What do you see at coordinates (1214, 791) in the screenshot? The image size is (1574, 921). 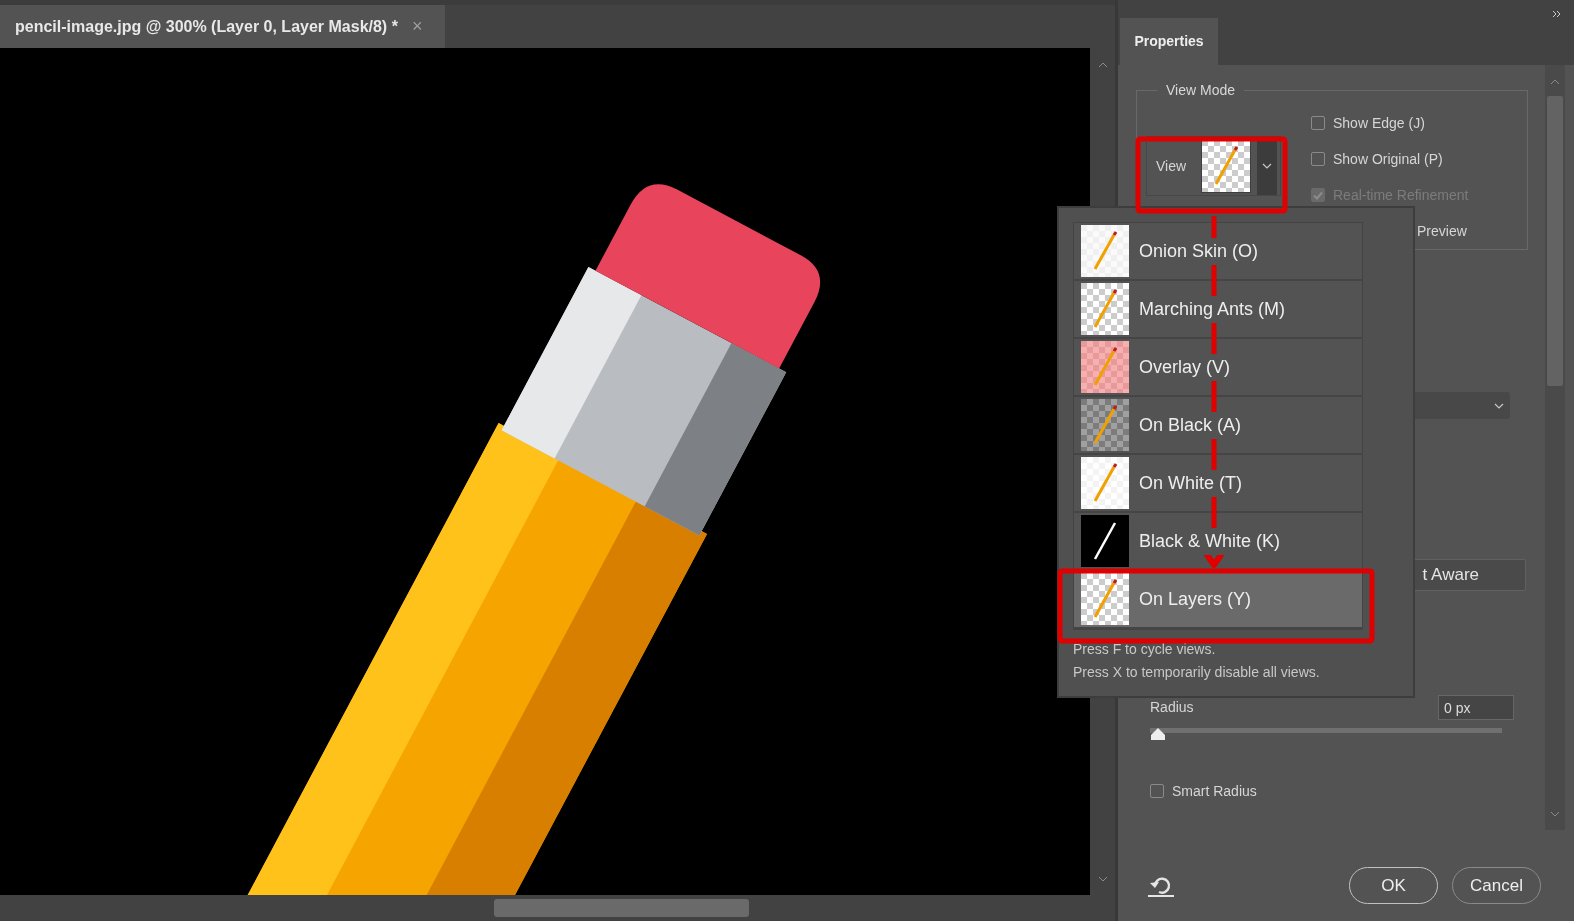 I see `checkbox-label: Smart Radius` at bounding box center [1214, 791].